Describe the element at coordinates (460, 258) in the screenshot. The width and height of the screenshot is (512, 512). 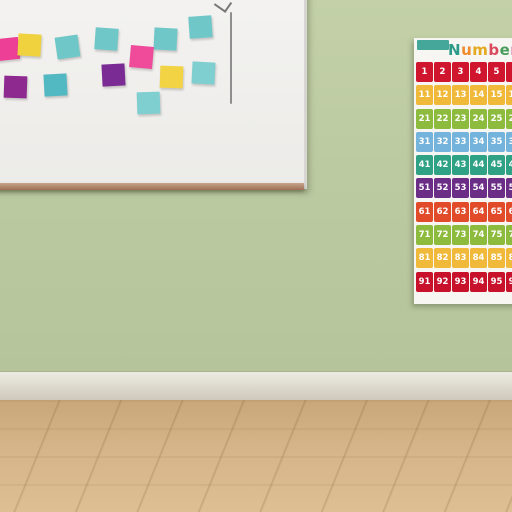
I see `number-cell: 83` at that location.